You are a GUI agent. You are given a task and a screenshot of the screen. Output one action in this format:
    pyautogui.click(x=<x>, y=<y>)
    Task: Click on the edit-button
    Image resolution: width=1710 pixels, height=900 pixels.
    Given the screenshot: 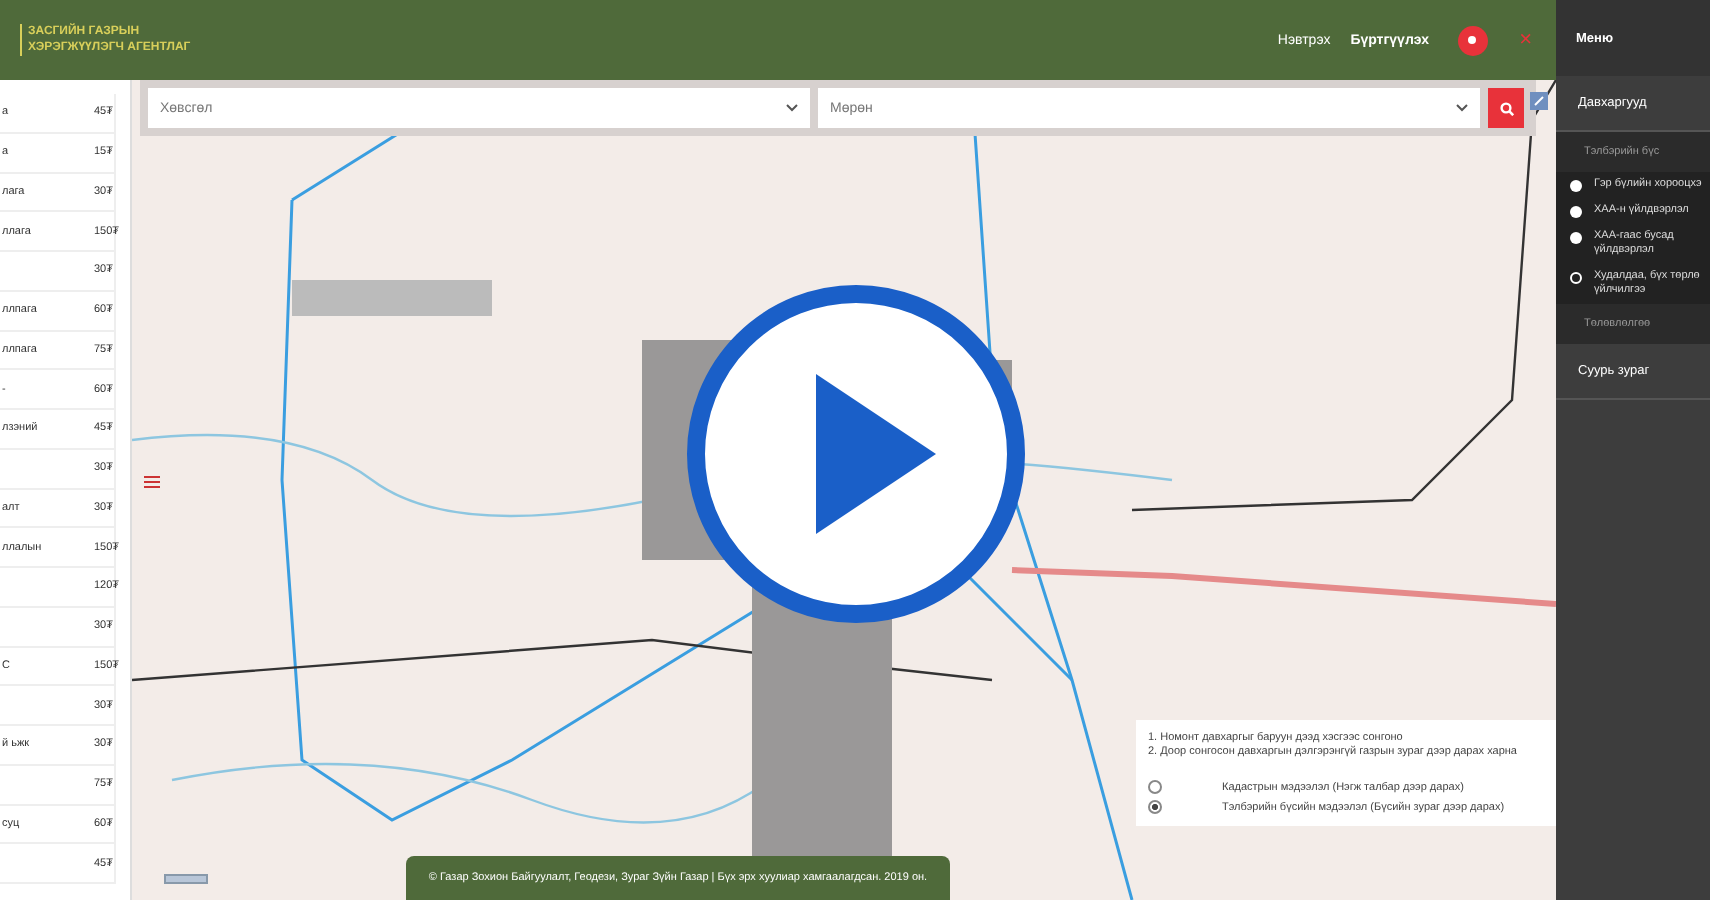 What is the action you would take?
    pyautogui.click(x=1539, y=101)
    